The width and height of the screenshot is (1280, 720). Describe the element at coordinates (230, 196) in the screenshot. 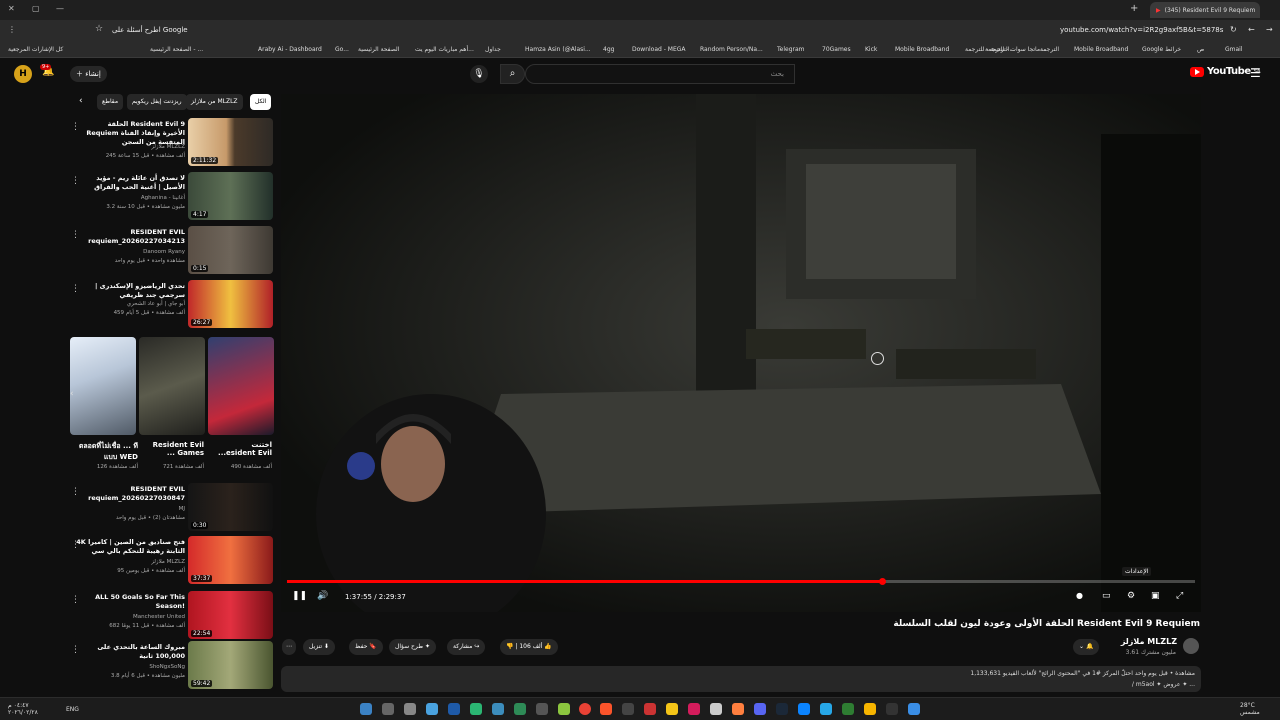

I see `video-thumbnail: 4:17` at that location.